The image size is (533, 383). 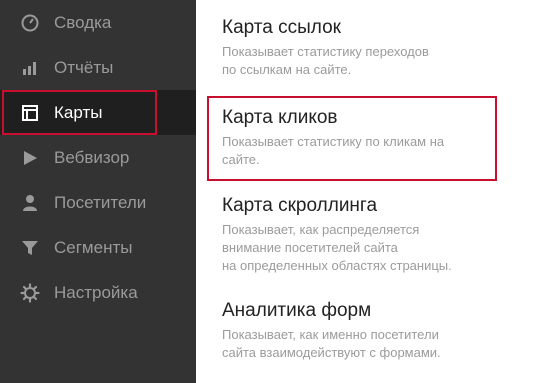 I want to click on sidebar-item-maps: Карты, so click(x=98, y=112).